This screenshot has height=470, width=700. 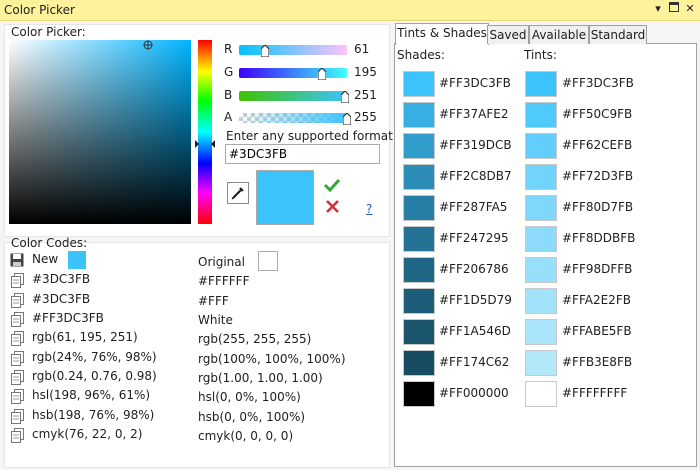 What do you see at coordinates (94, 357) in the screenshot?
I see `new-code-value: rgb(24%, 76%, 98%)` at bounding box center [94, 357].